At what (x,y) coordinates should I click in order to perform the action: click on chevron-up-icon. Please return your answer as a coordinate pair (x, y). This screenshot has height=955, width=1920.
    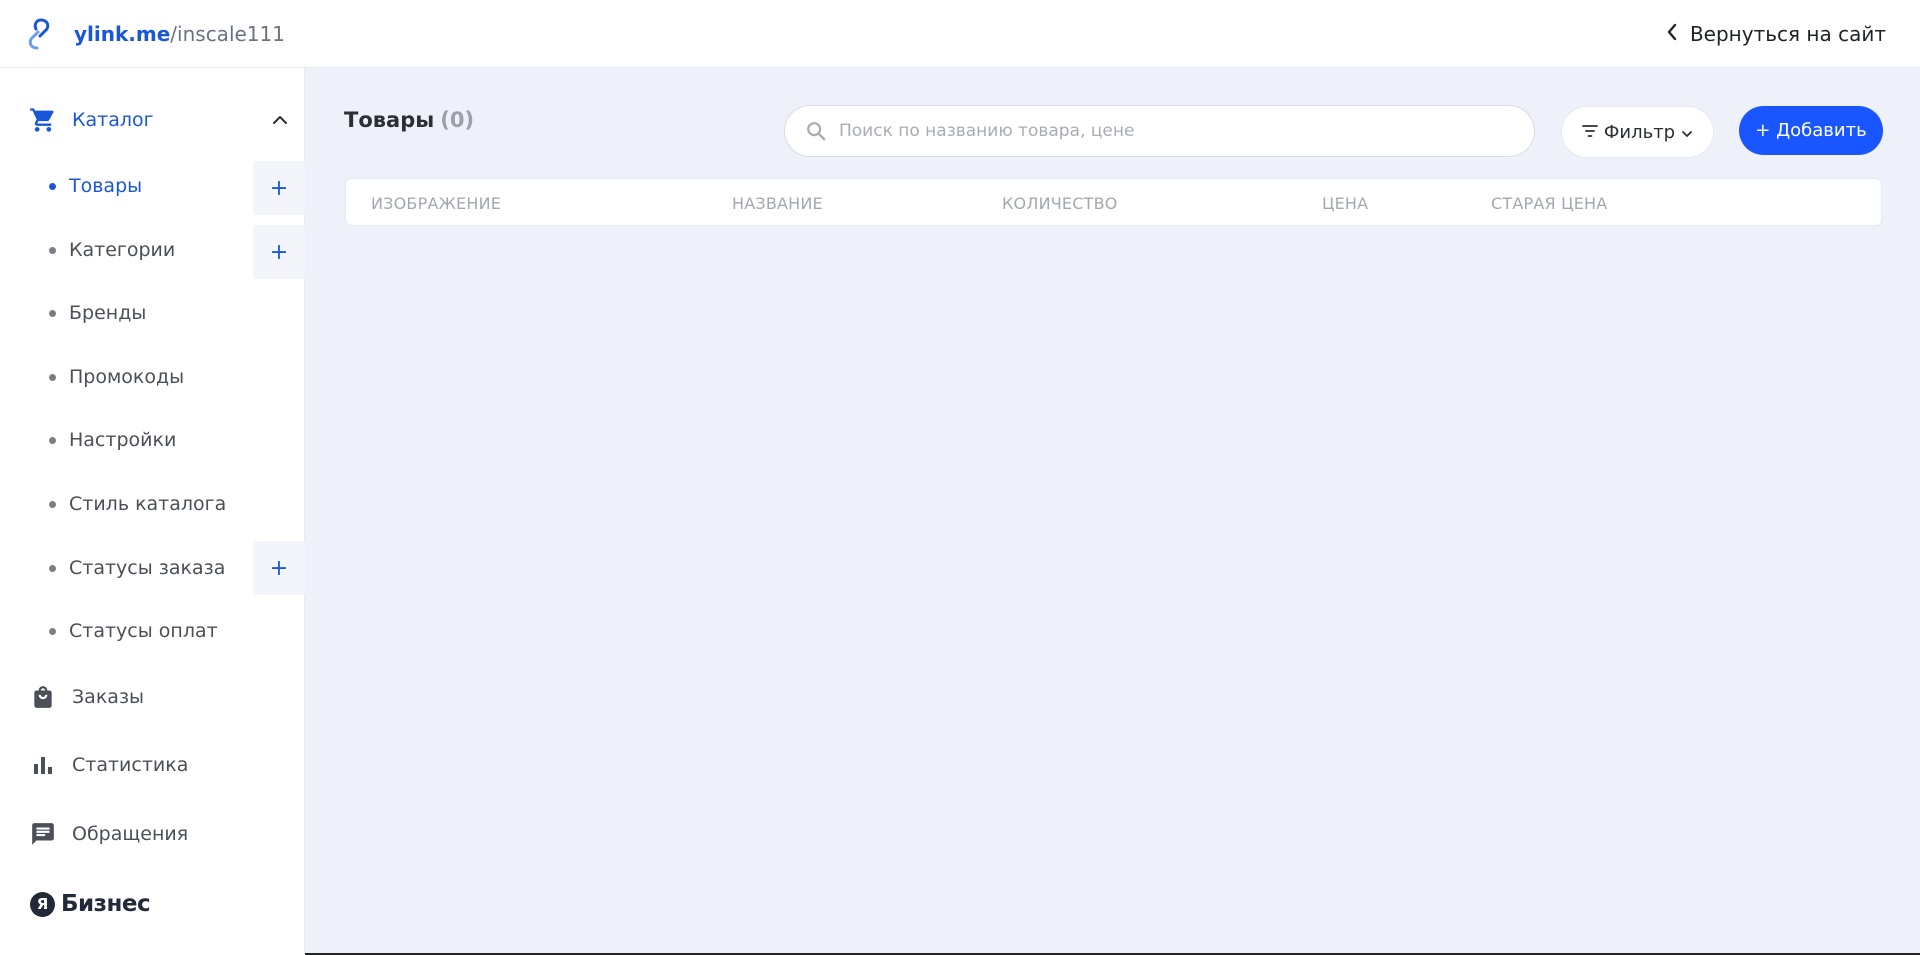
    Looking at the image, I should click on (280, 120).